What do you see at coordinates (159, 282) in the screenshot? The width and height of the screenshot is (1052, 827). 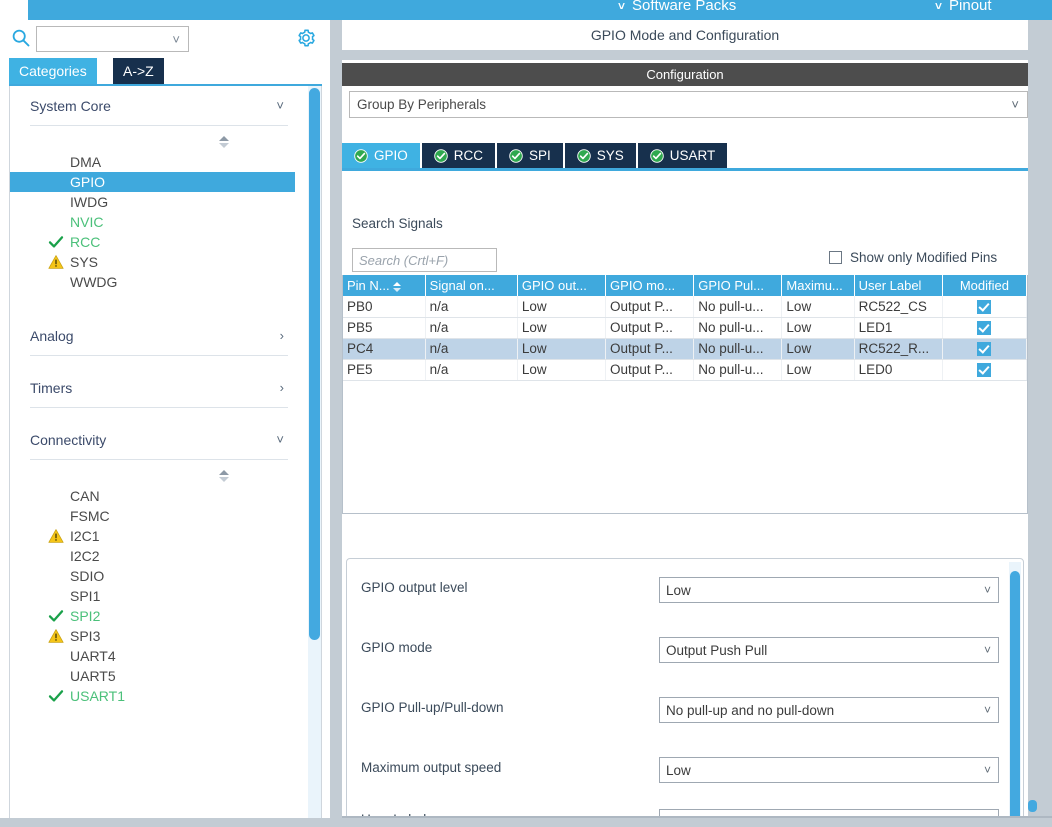 I see `sidebar-item-wwdg: WWDG` at bounding box center [159, 282].